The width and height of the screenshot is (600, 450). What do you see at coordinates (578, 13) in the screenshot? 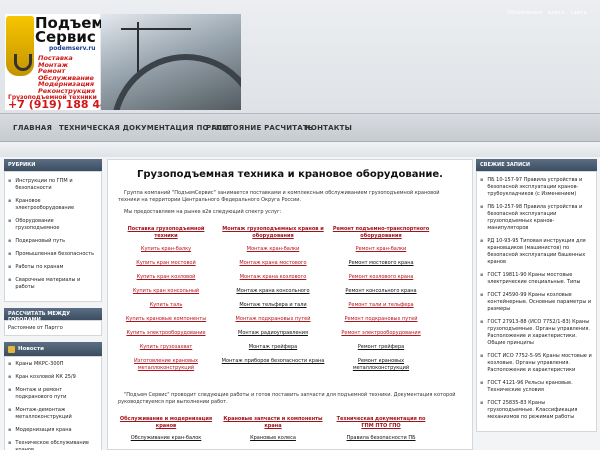
I see `top-link-site: сайта` at bounding box center [578, 13].